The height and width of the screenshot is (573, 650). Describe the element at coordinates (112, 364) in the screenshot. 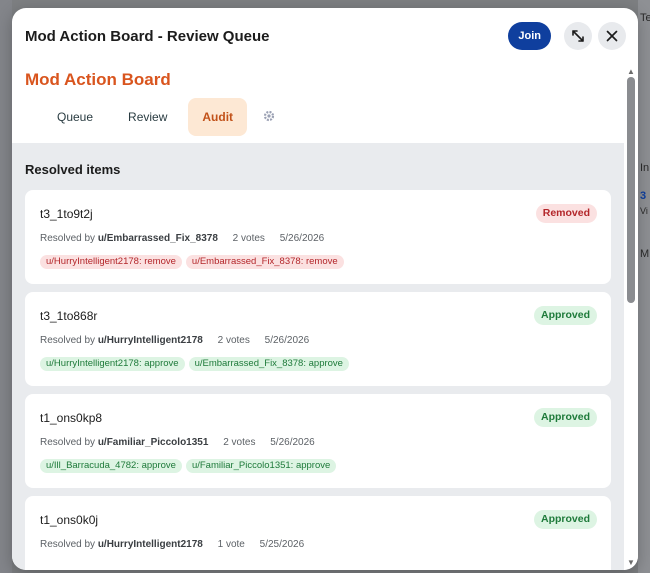

I see `vote-chip: u/HurryIntelligent2178: approve` at that location.